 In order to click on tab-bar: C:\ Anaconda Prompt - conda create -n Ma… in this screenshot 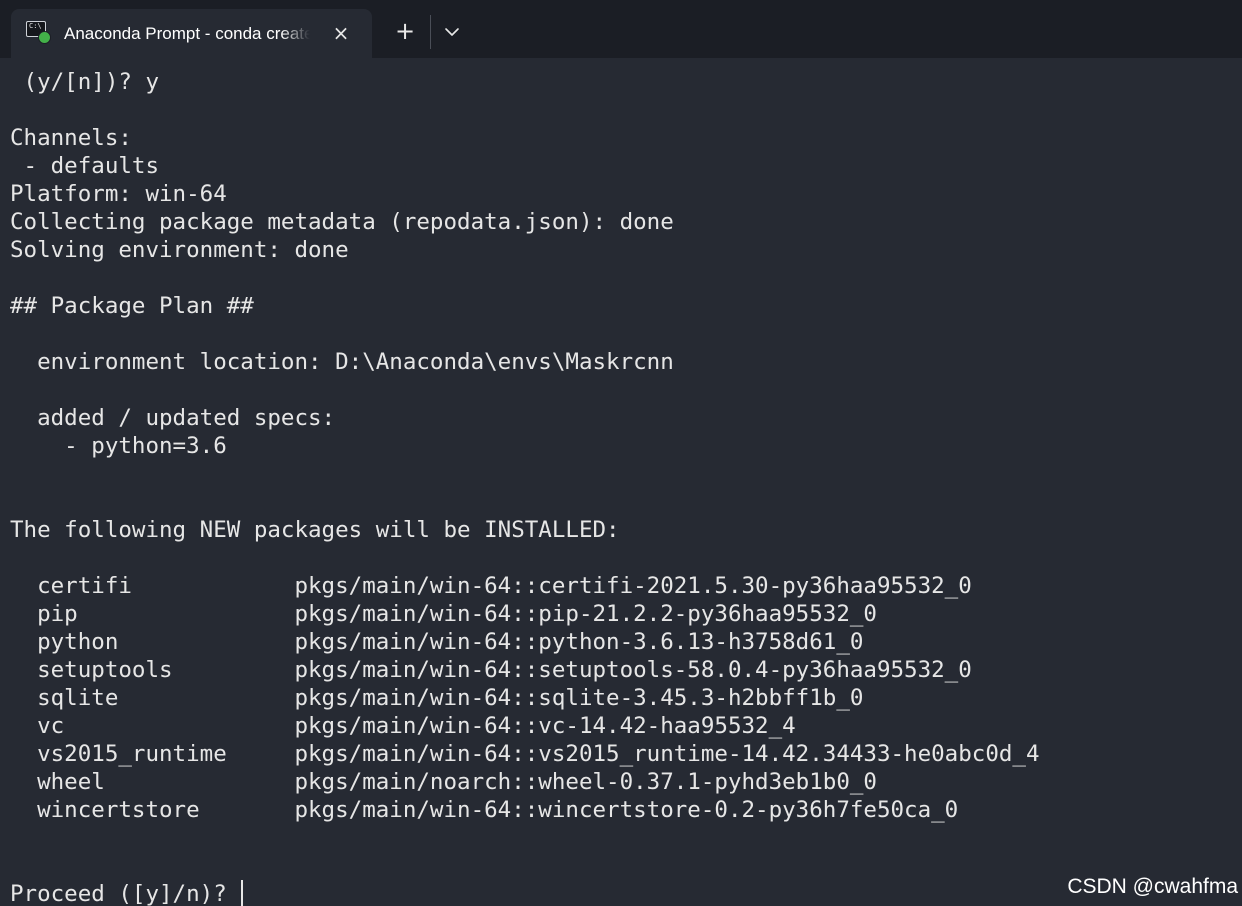, I will do `click(621, 29)`.